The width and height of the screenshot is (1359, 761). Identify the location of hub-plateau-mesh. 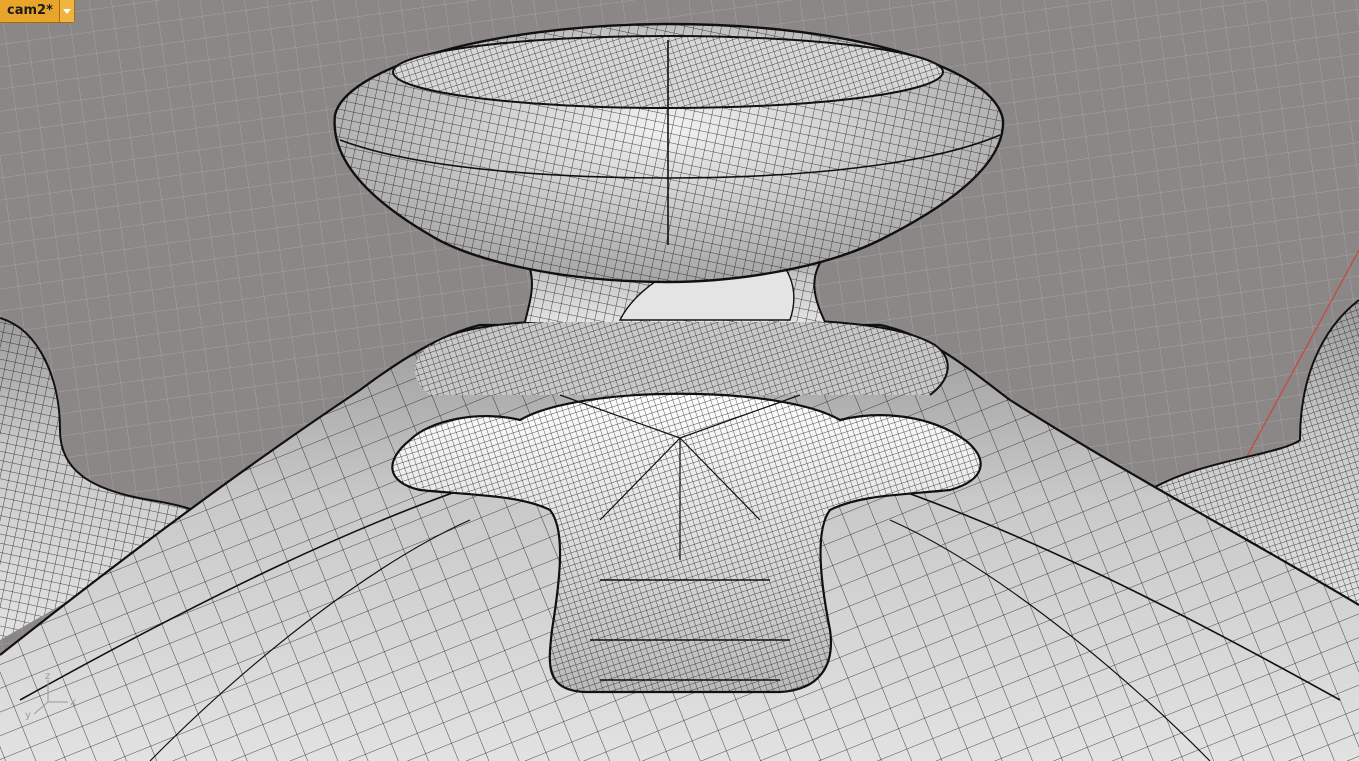
(682, 356).